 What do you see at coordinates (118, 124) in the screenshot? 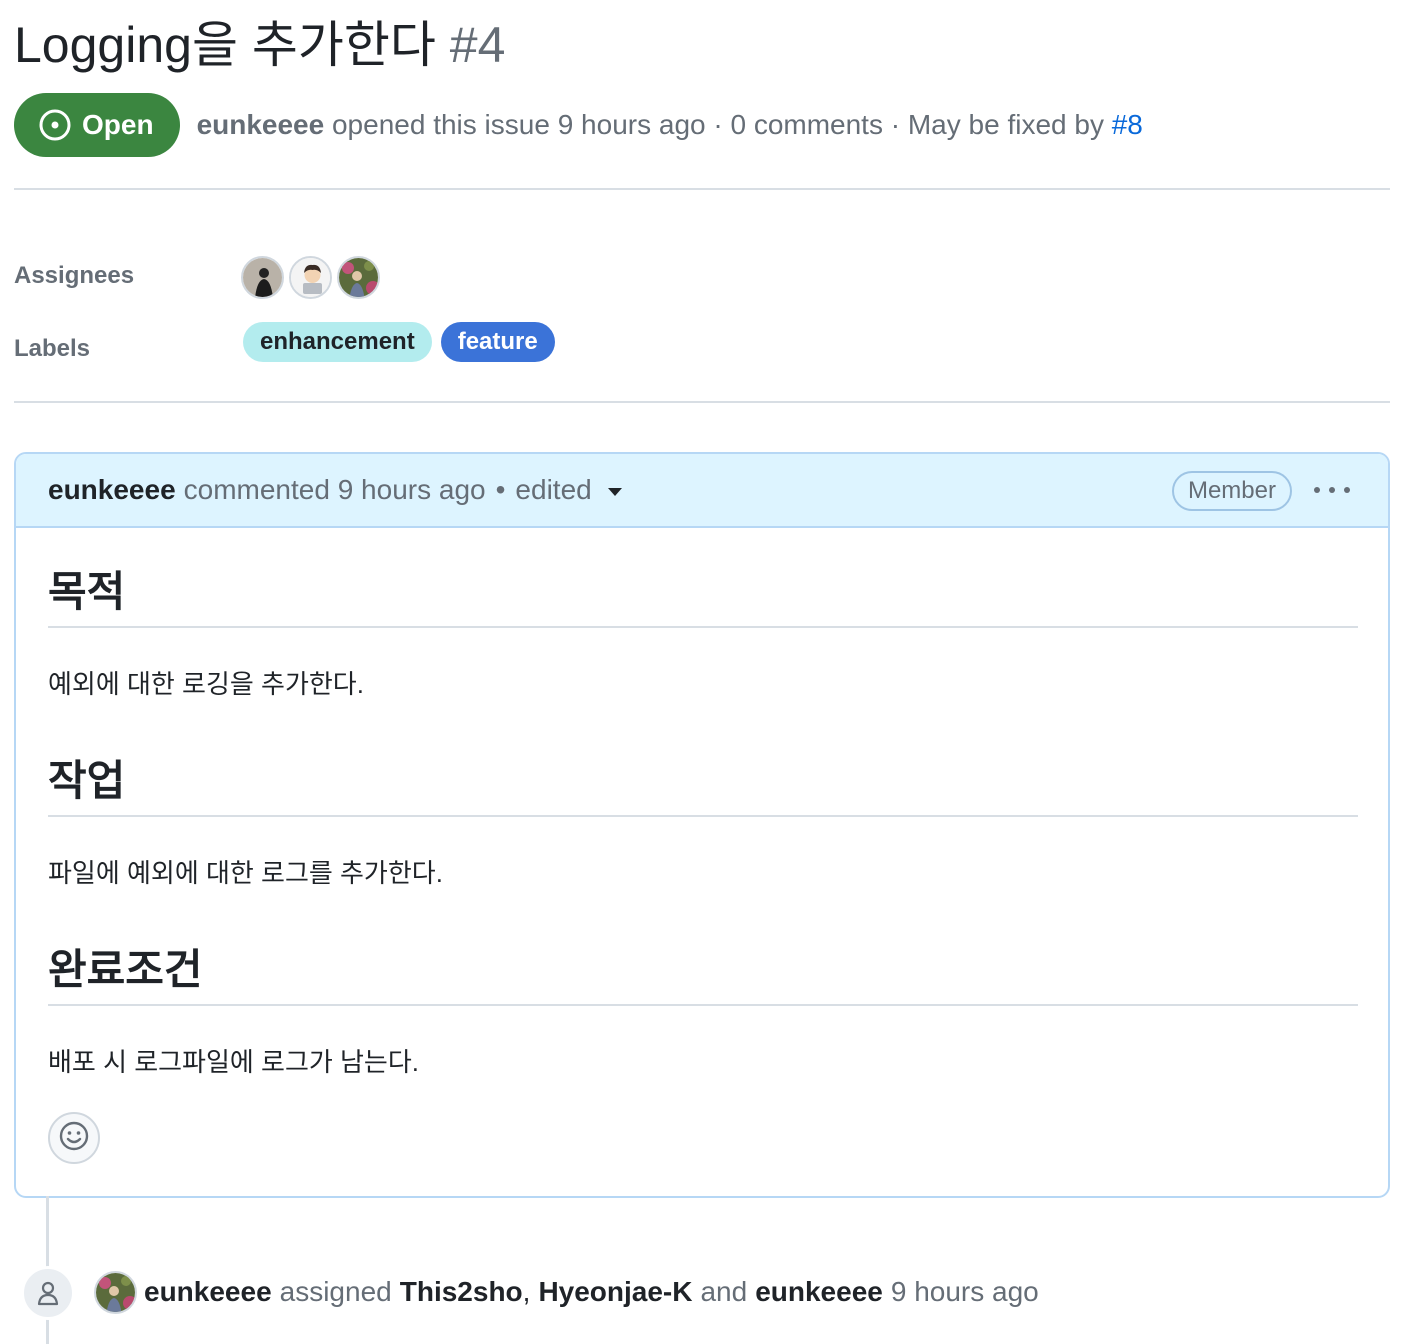
I see `state-label: Open` at bounding box center [118, 124].